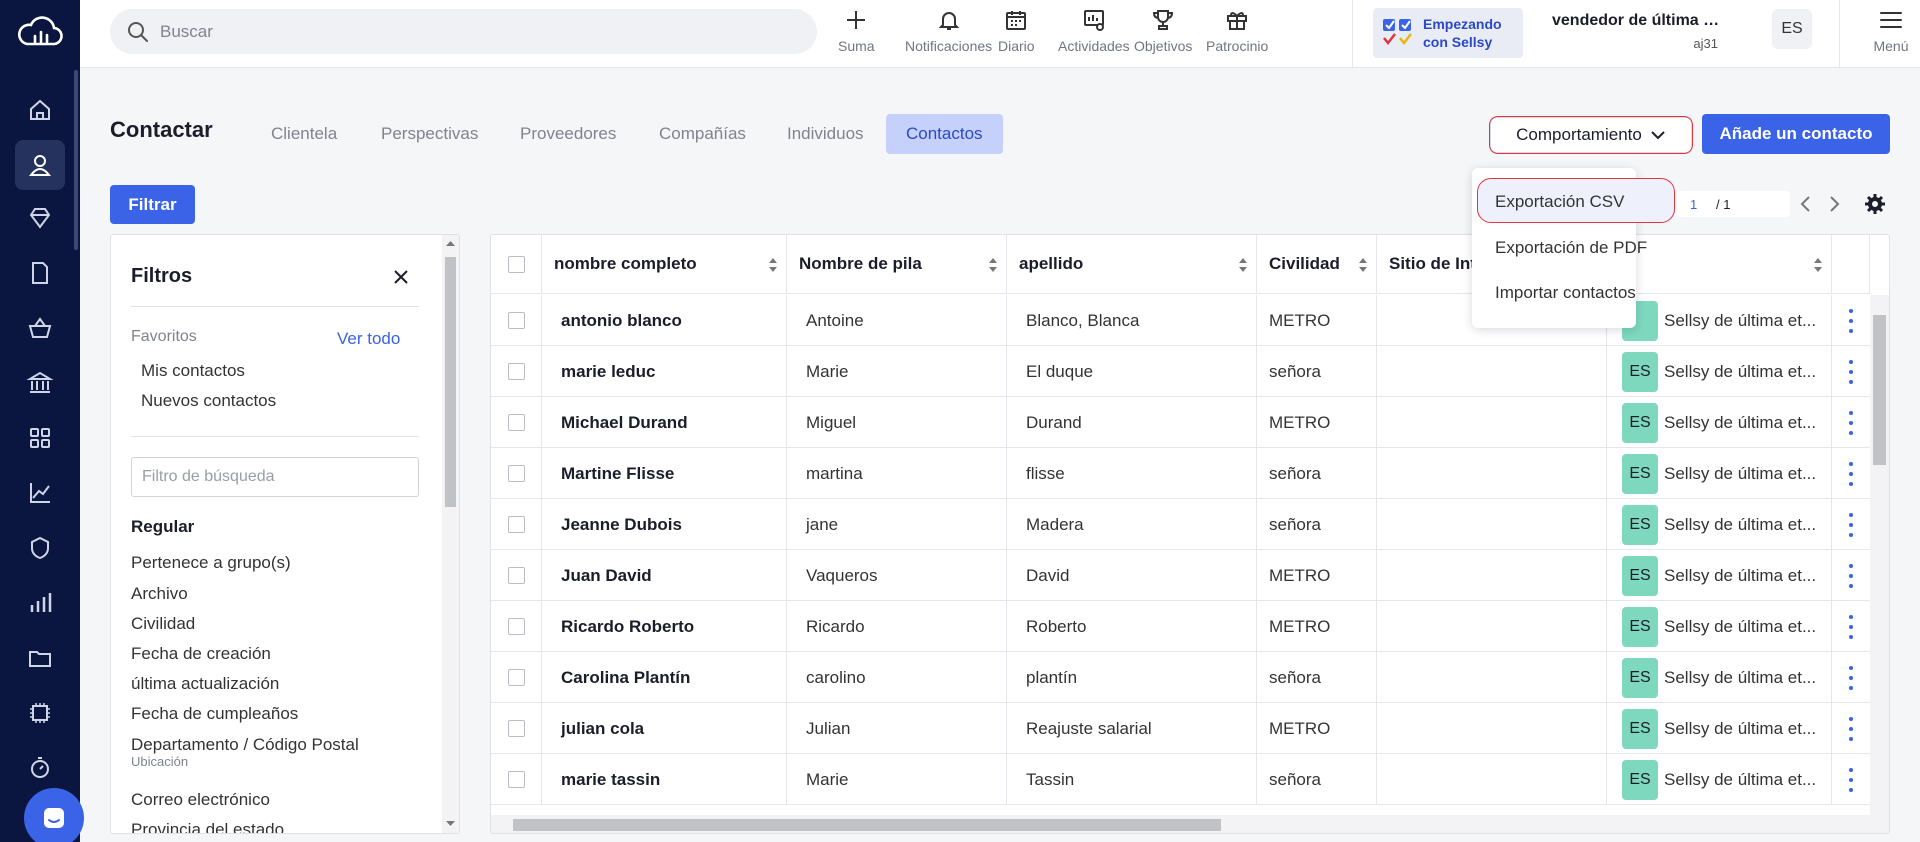 This screenshot has height=842, width=1920. I want to click on filter-search-input, so click(275, 477).